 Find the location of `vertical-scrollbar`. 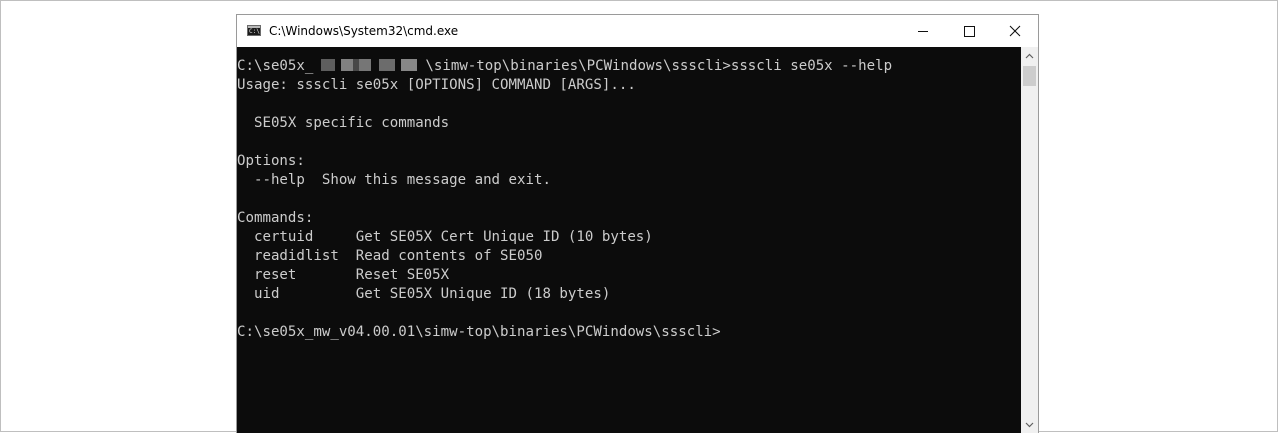

vertical-scrollbar is located at coordinates (1029, 240).